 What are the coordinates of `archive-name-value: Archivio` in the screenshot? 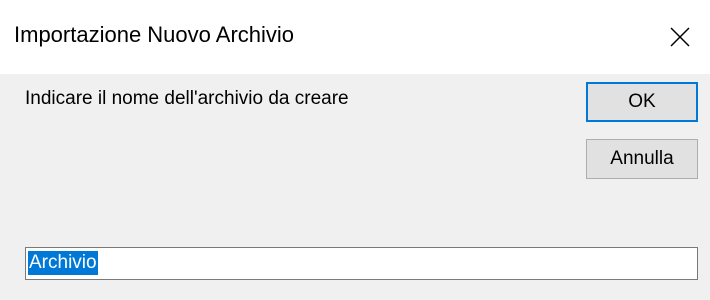 It's located at (63, 263).